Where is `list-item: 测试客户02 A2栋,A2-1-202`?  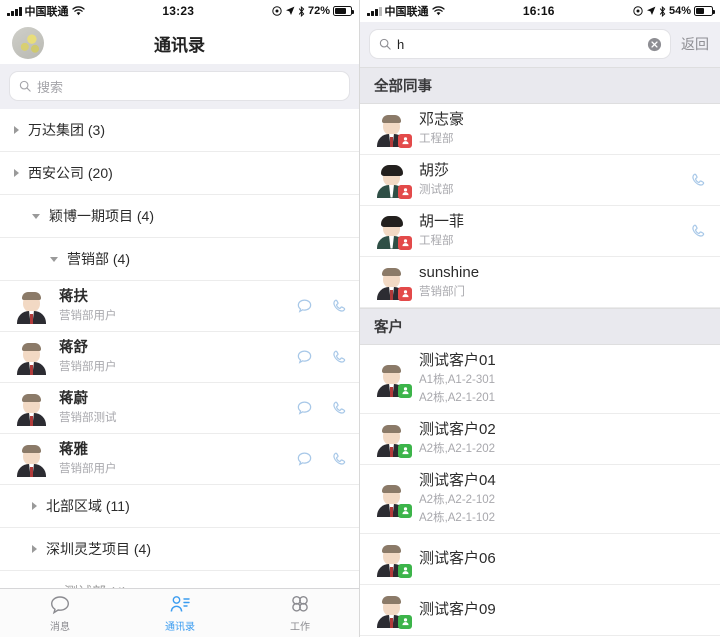 list-item: 测试客户02 A2栋,A2-1-202 is located at coordinates (540, 439).